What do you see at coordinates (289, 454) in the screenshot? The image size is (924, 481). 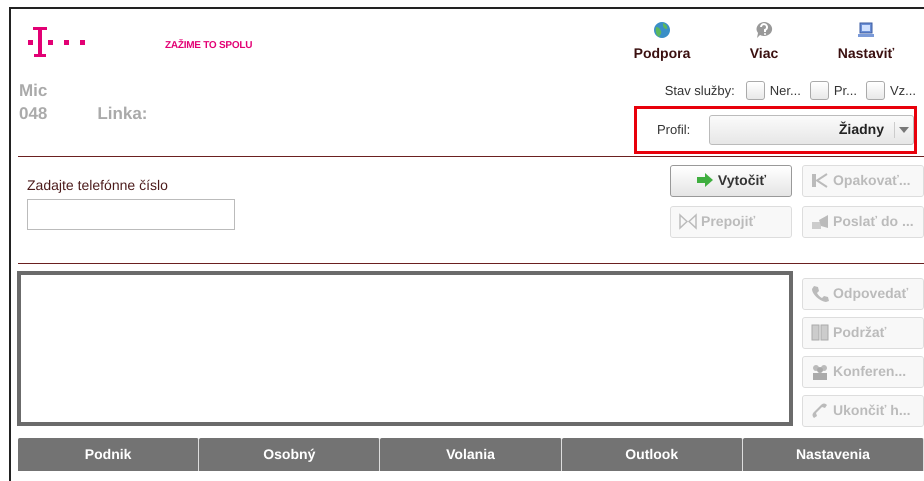 I see `tab: Osobný` at bounding box center [289, 454].